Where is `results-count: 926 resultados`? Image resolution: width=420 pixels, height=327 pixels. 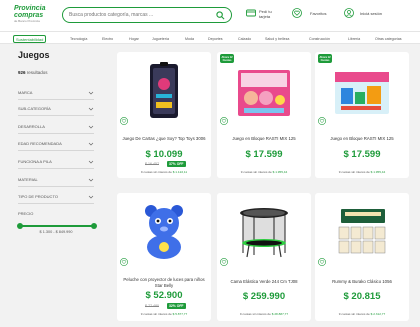
results-count: 926 resultados is located at coordinates (33, 72).